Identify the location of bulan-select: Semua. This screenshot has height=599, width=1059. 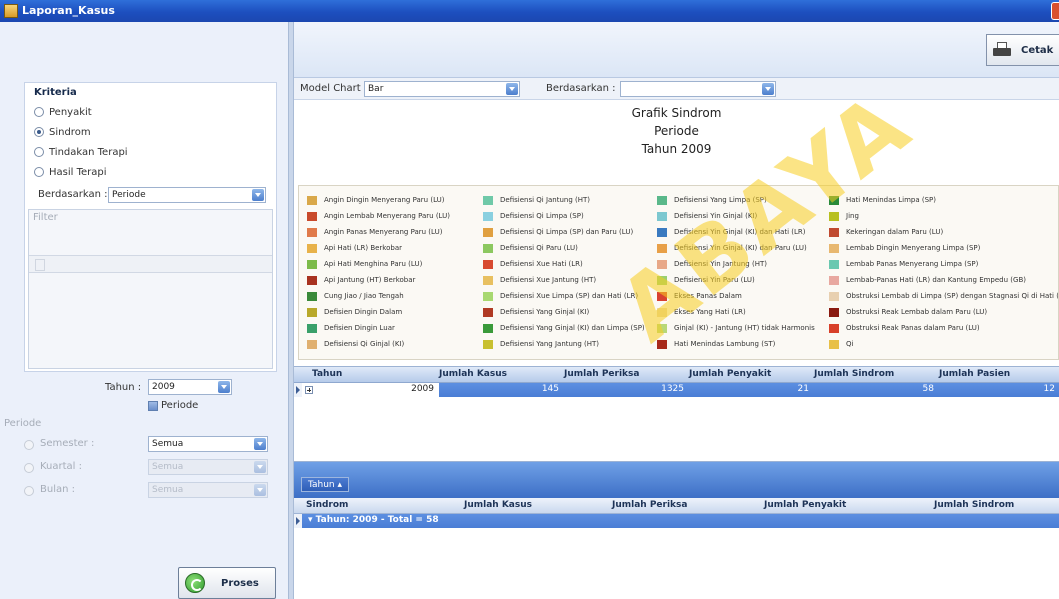
(208, 490).